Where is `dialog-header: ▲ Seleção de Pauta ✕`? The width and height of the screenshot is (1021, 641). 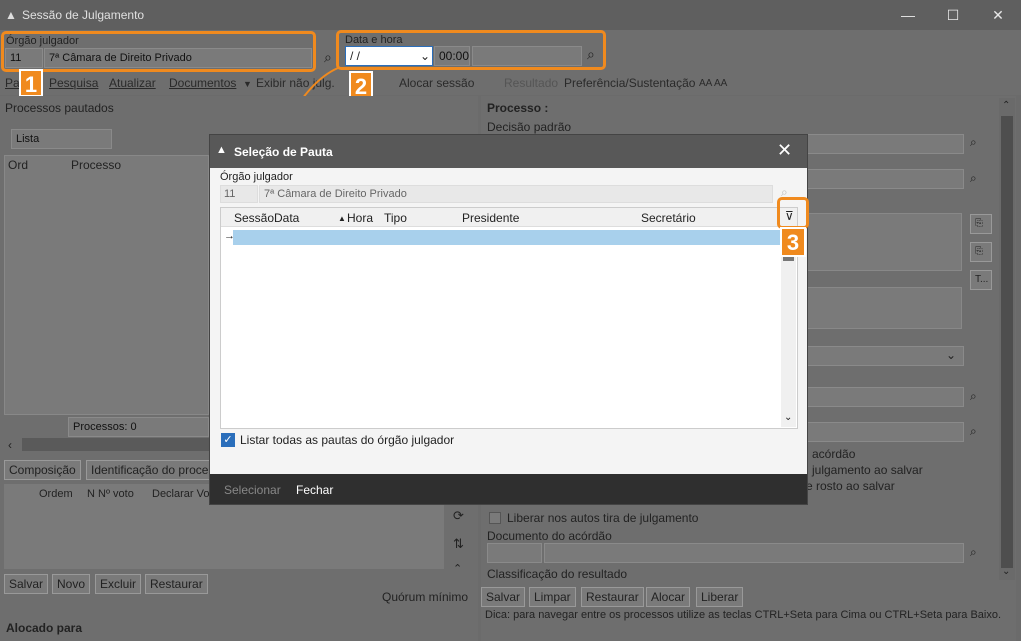 dialog-header: ▲ Seleção de Pauta ✕ is located at coordinates (508, 151).